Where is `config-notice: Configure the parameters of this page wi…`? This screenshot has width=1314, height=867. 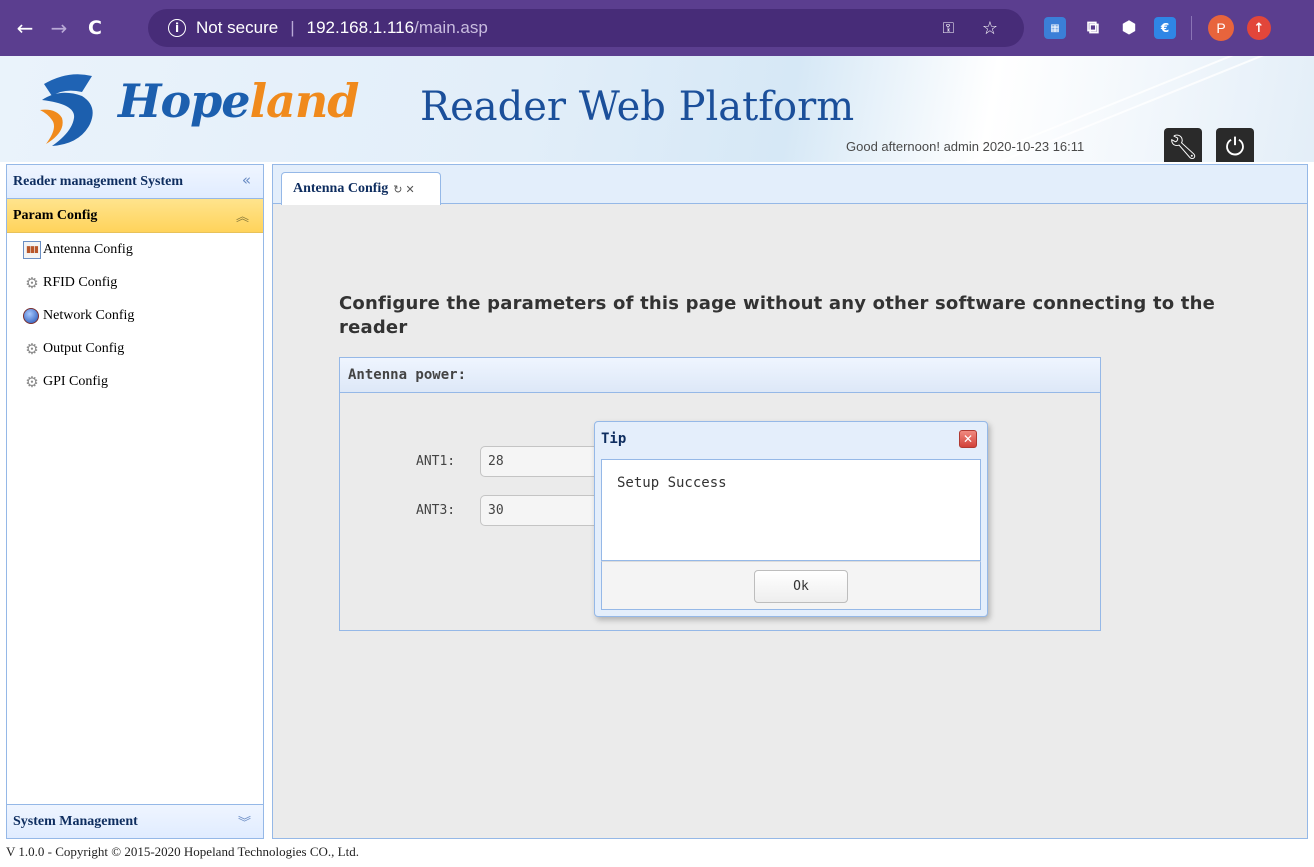
config-notice: Configure the parameters of this page wi… is located at coordinates (777, 315).